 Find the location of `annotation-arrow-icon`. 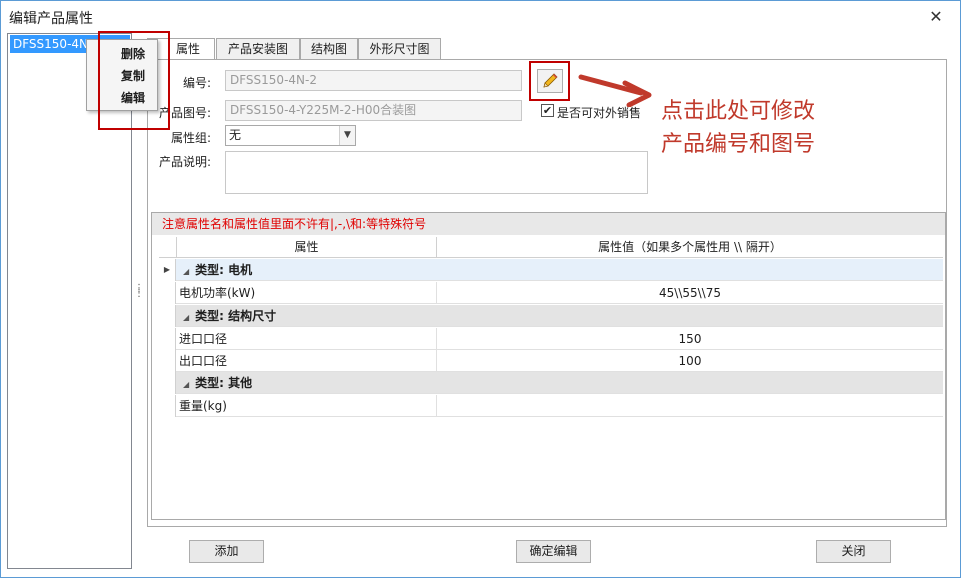

annotation-arrow-icon is located at coordinates (615, 90).